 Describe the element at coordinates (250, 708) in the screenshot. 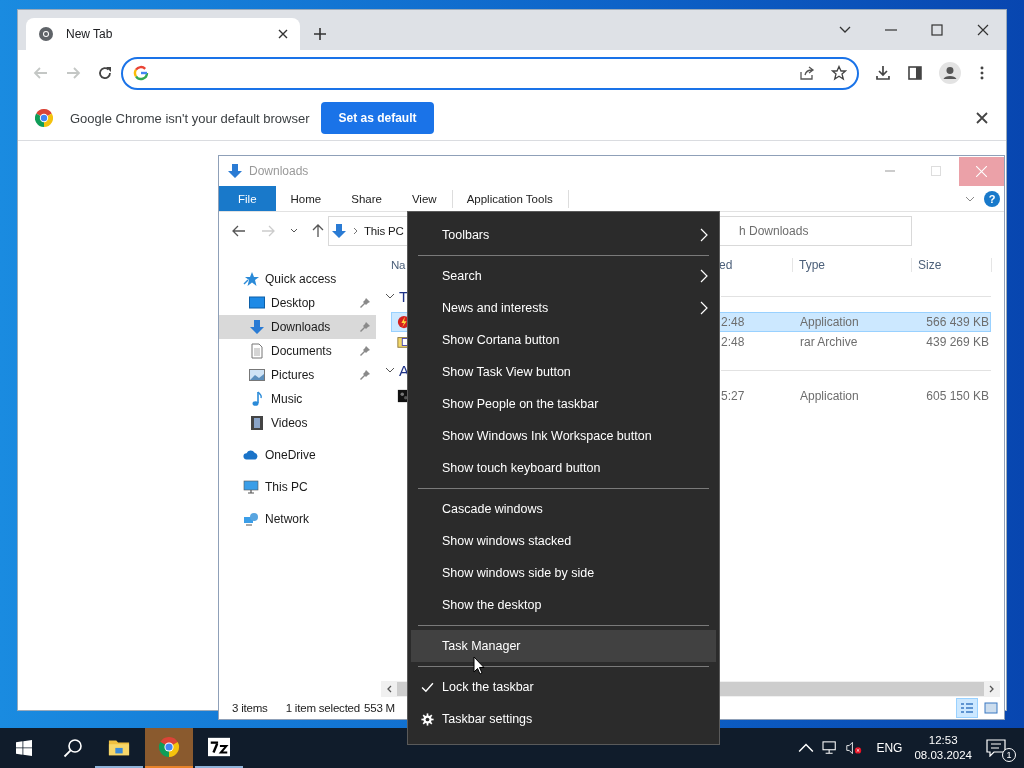

I see `item-count: 3 items` at that location.